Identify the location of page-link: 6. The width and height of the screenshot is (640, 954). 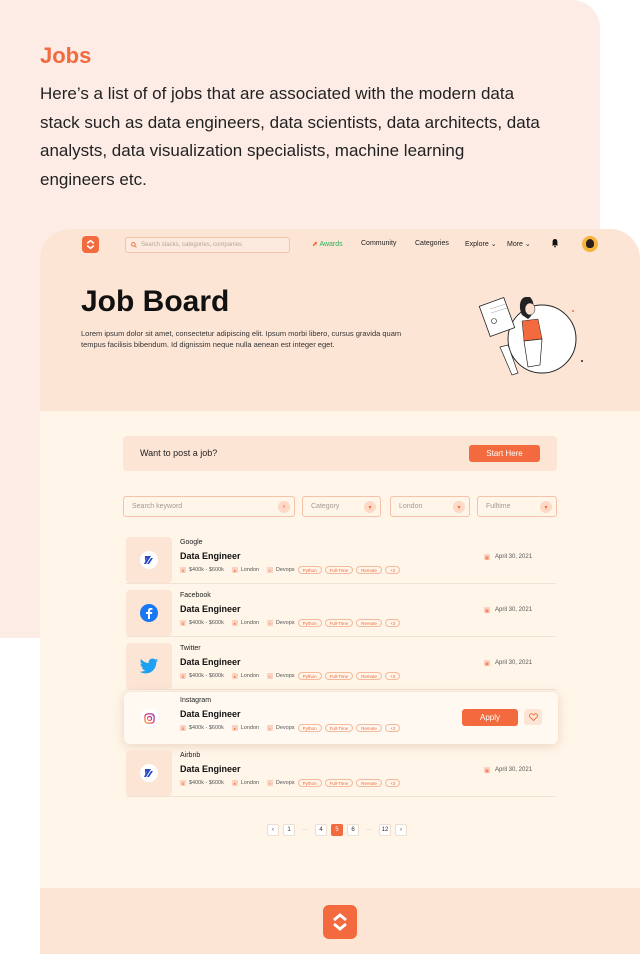
(353, 830).